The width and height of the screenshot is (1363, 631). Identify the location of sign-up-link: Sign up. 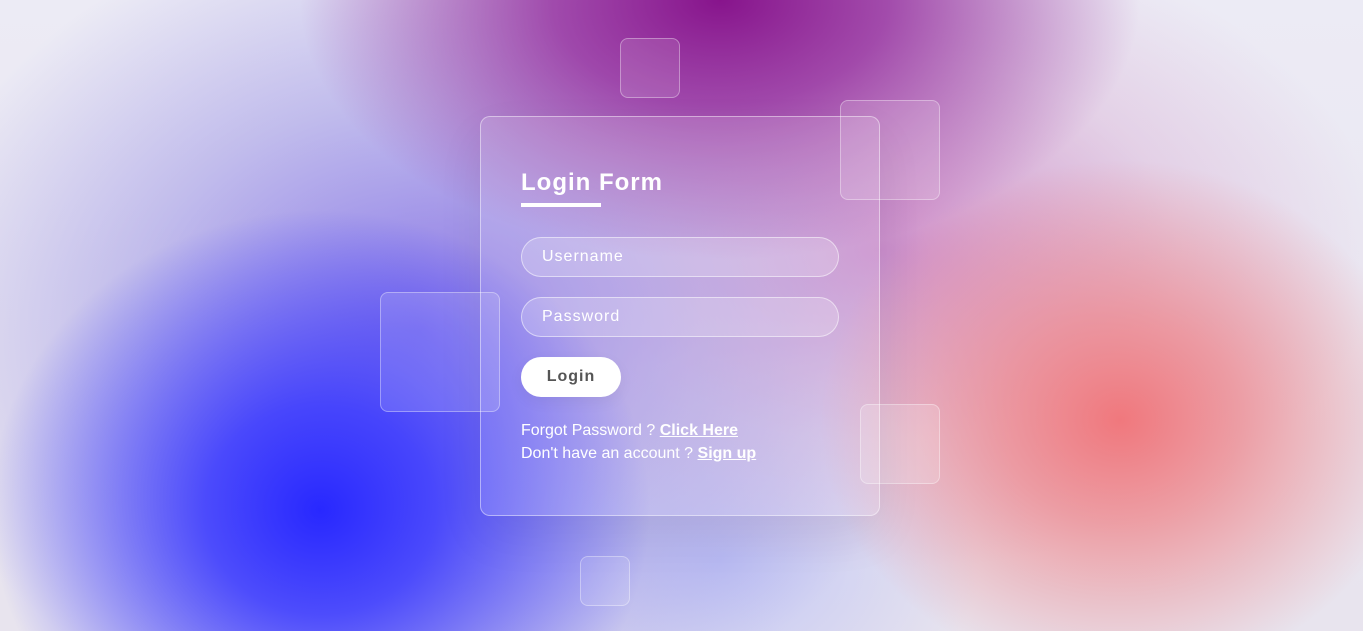
(727, 453).